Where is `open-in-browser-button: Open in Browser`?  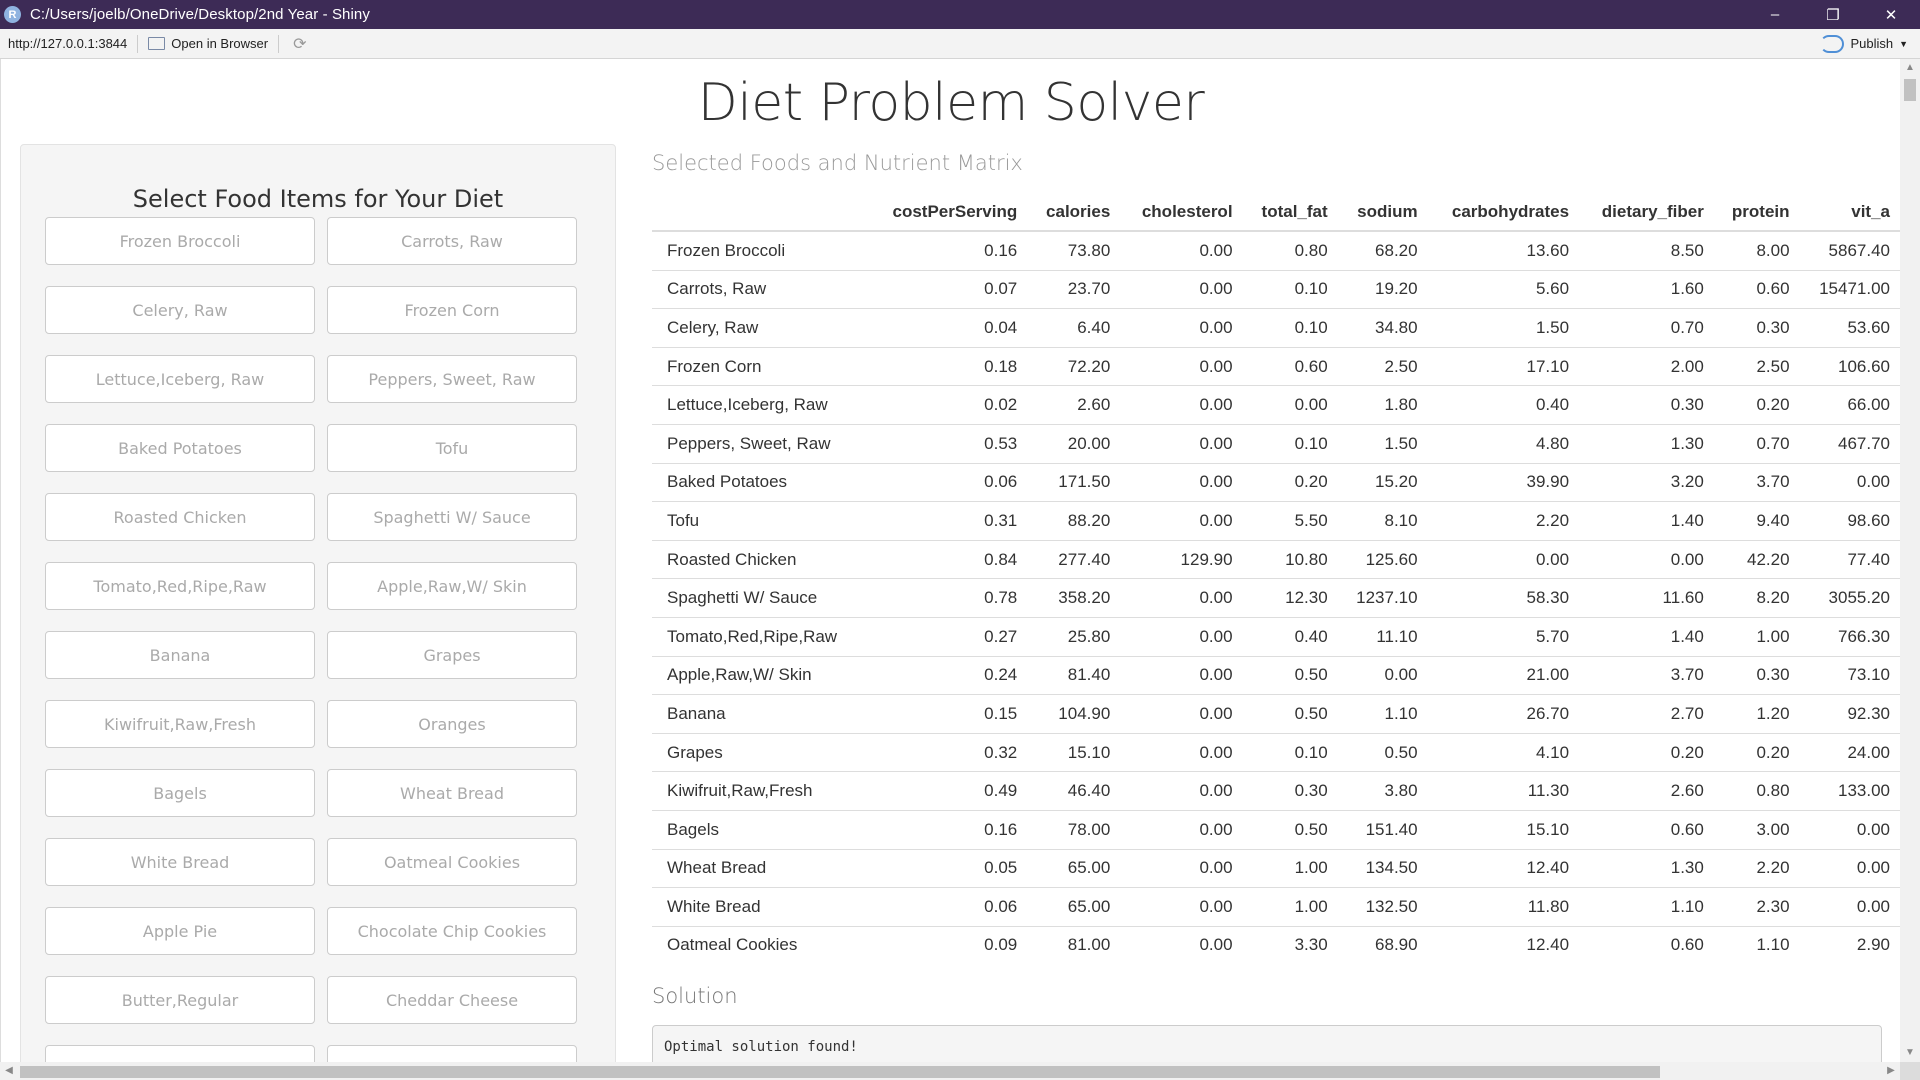
open-in-browser-button: Open in Browser is located at coordinates (208, 43).